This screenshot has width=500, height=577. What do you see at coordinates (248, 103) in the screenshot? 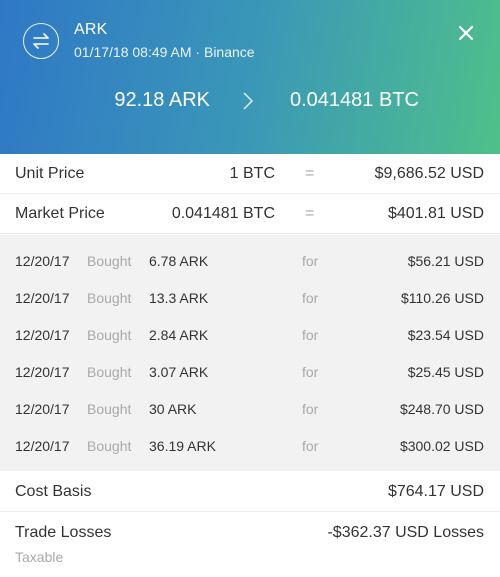
I see `chevron-right-icon` at bounding box center [248, 103].